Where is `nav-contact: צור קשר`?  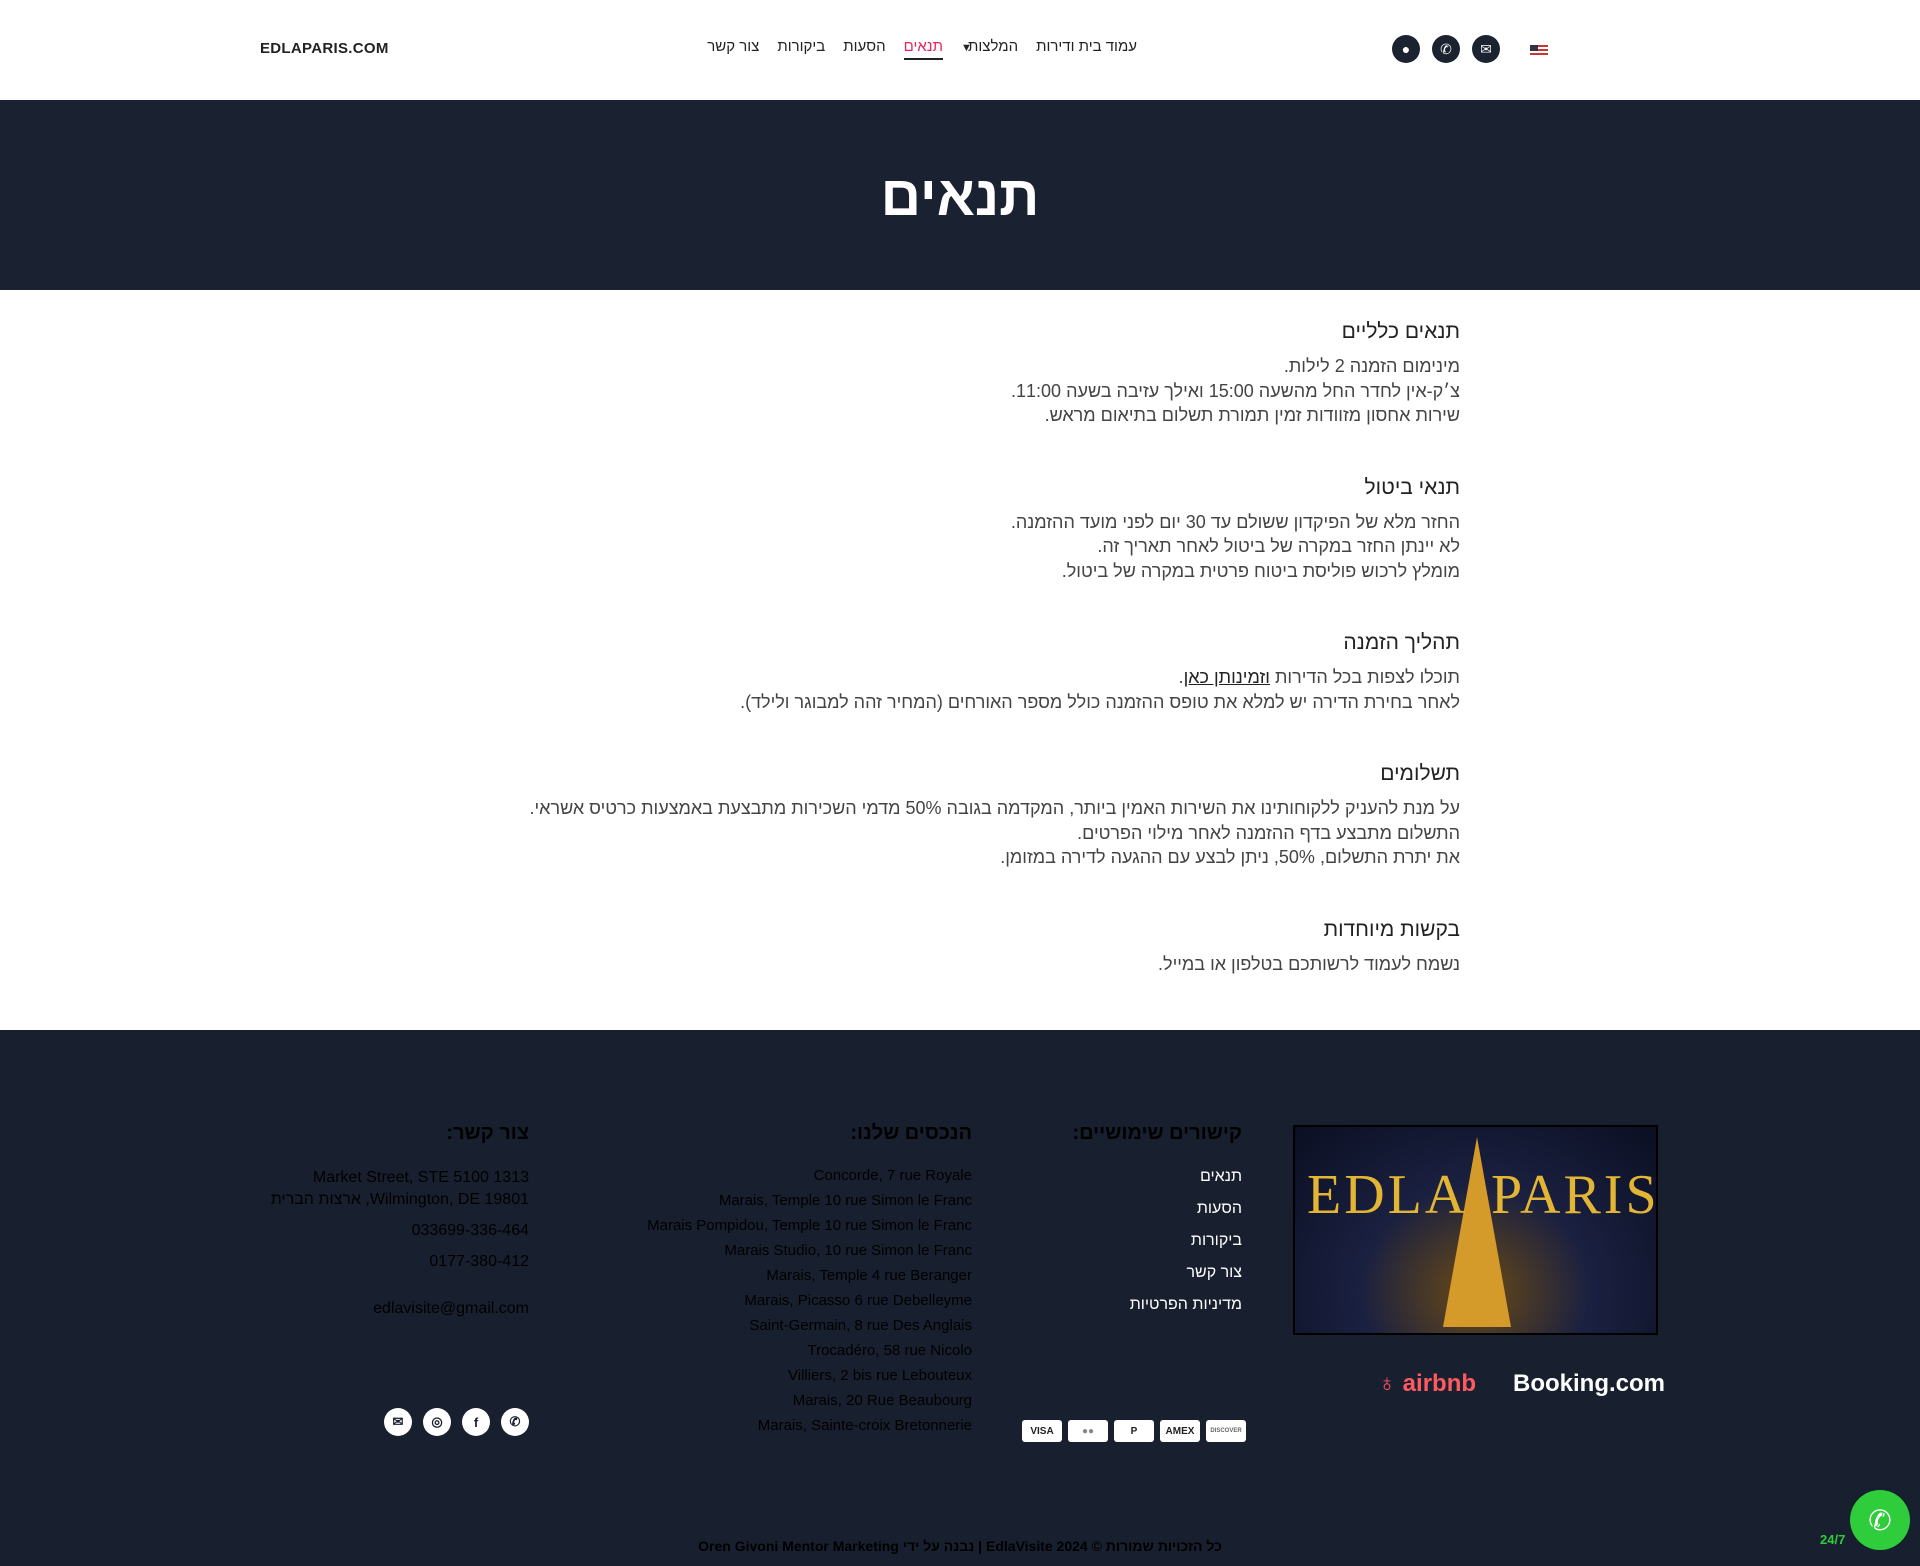 nav-contact: צור קשר is located at coordinates (733, 49).